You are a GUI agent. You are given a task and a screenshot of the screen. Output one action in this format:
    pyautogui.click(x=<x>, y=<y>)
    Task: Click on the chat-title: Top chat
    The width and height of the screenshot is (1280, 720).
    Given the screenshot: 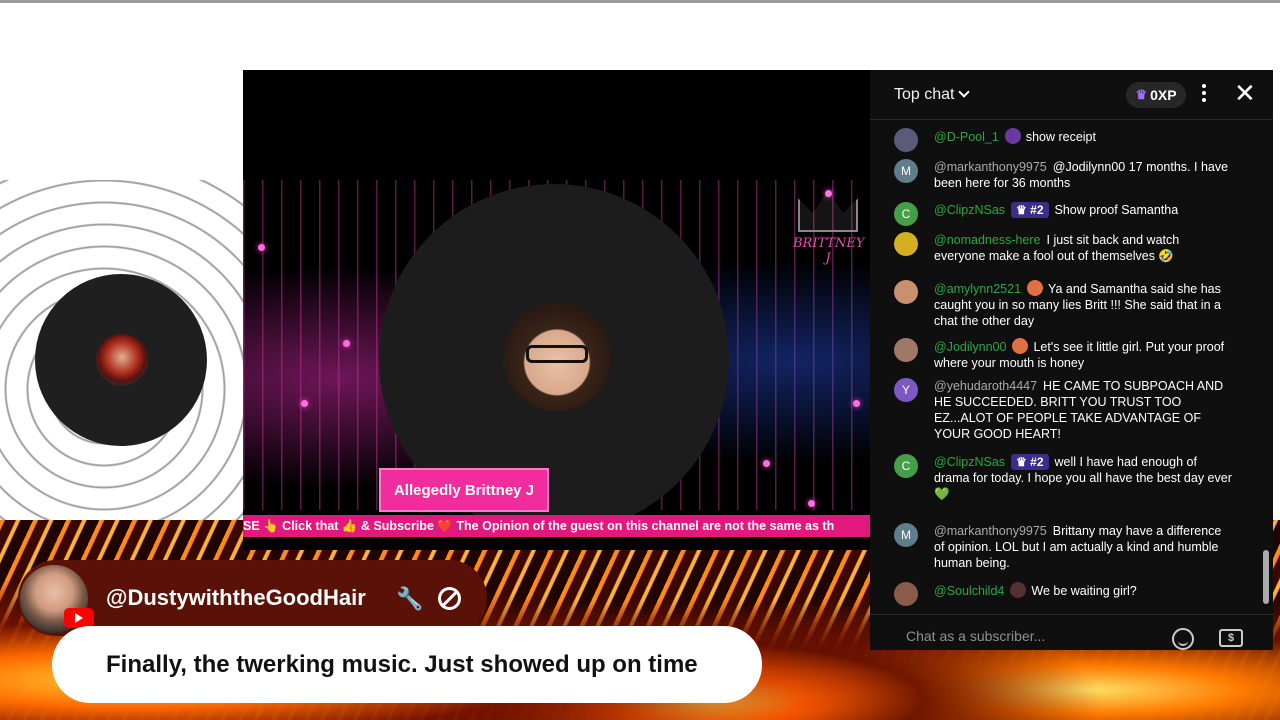 What is the action you would take?
    pyautogui.click(x=924, y=94)
    